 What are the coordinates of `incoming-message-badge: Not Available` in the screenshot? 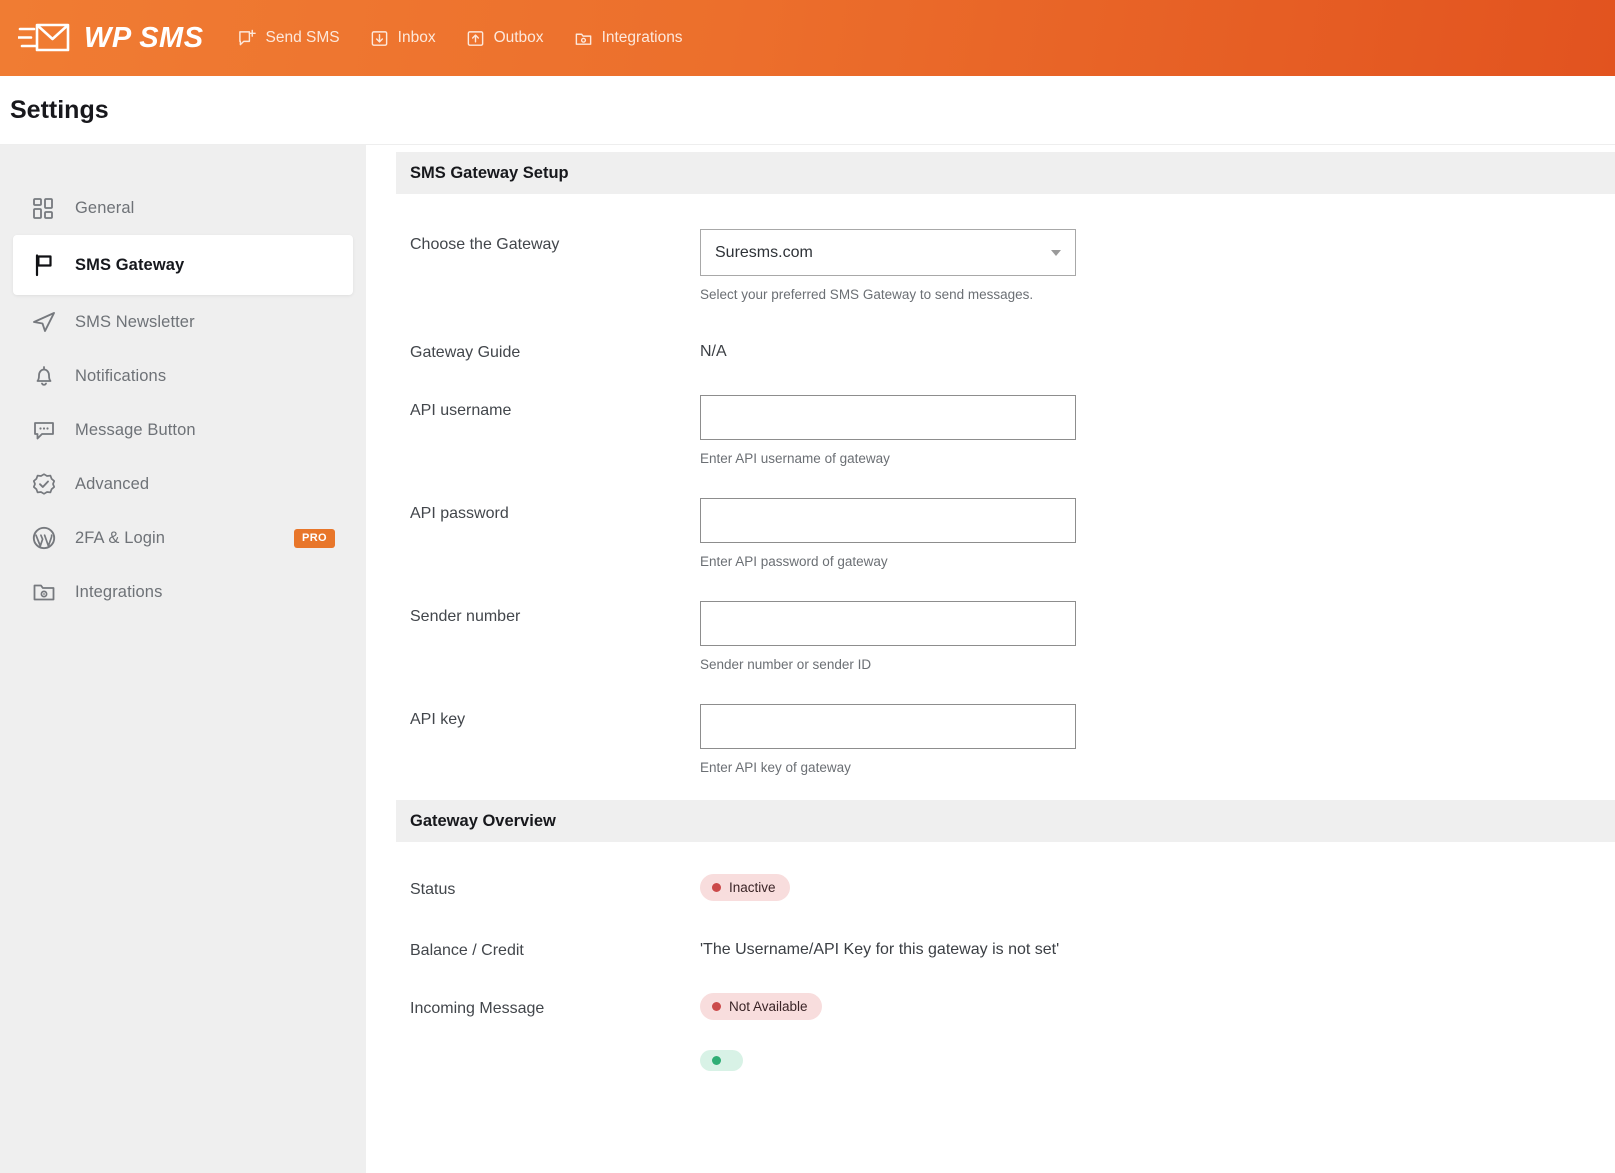 It's located at (761, 1006).